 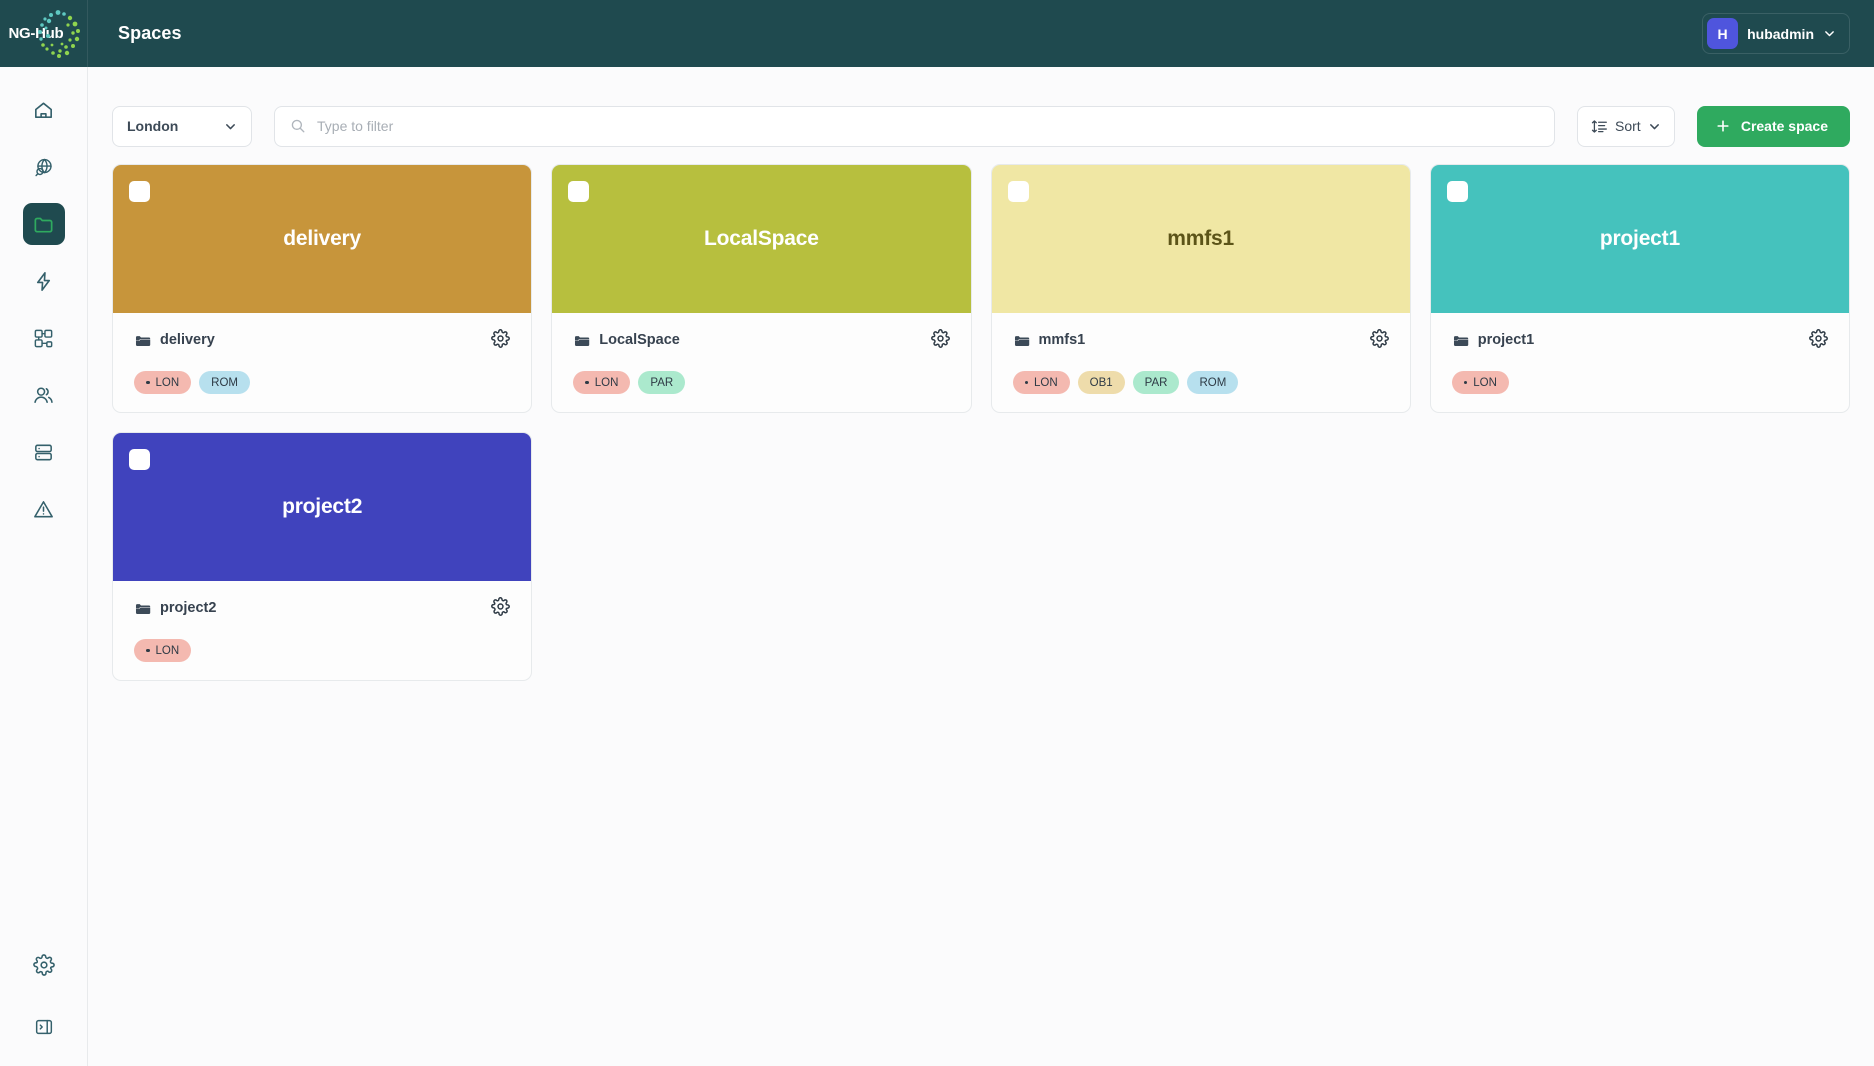 What do you see at coordinates (1201, 362) in the screenshot?
I see `space-card-body: mmfs1 LON OB1 PAR ROM` at bounding box center [1201, 362].